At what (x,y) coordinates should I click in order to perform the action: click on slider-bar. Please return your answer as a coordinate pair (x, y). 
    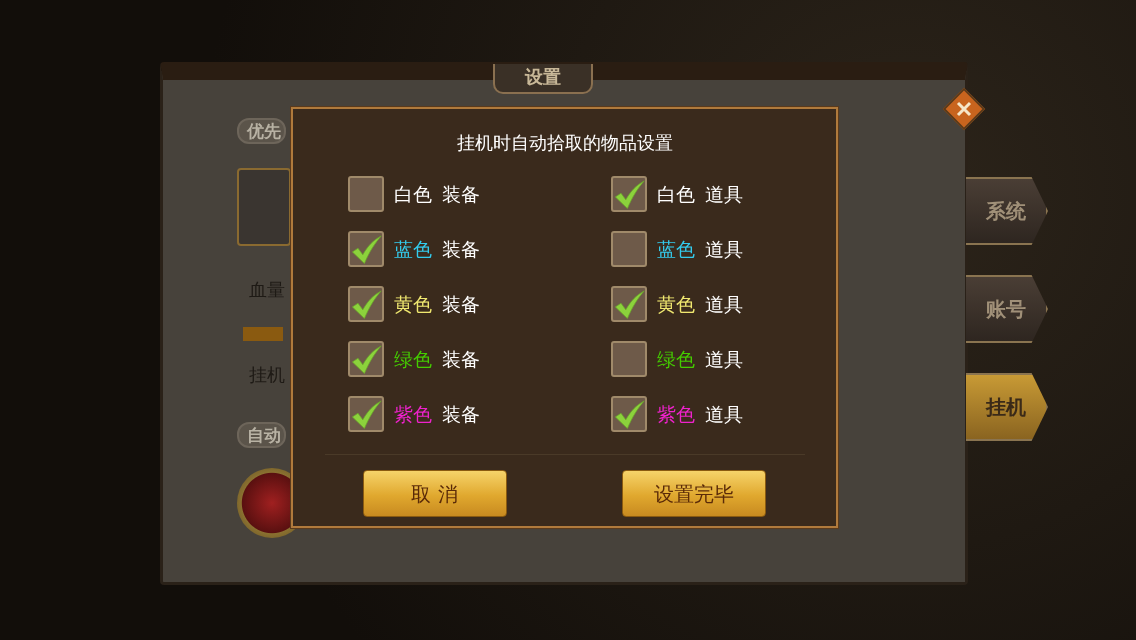
    Looking at the image, I should click on (263, 334).